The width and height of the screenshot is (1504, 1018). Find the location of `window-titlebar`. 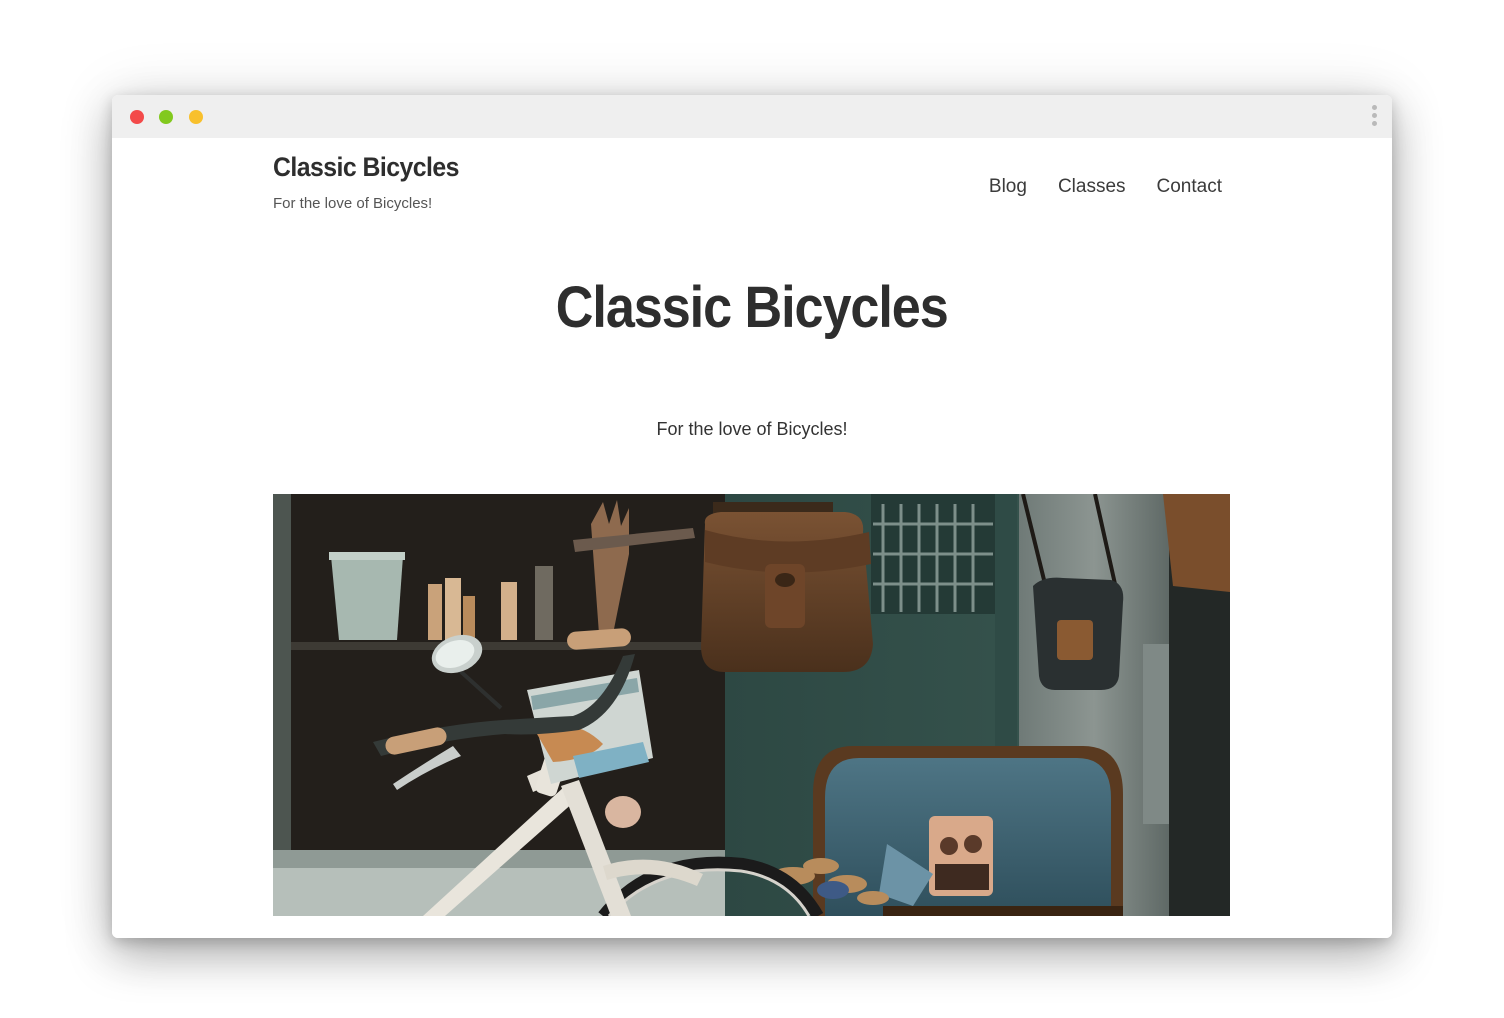

window-titlebar is located at coordinates (752, 116).